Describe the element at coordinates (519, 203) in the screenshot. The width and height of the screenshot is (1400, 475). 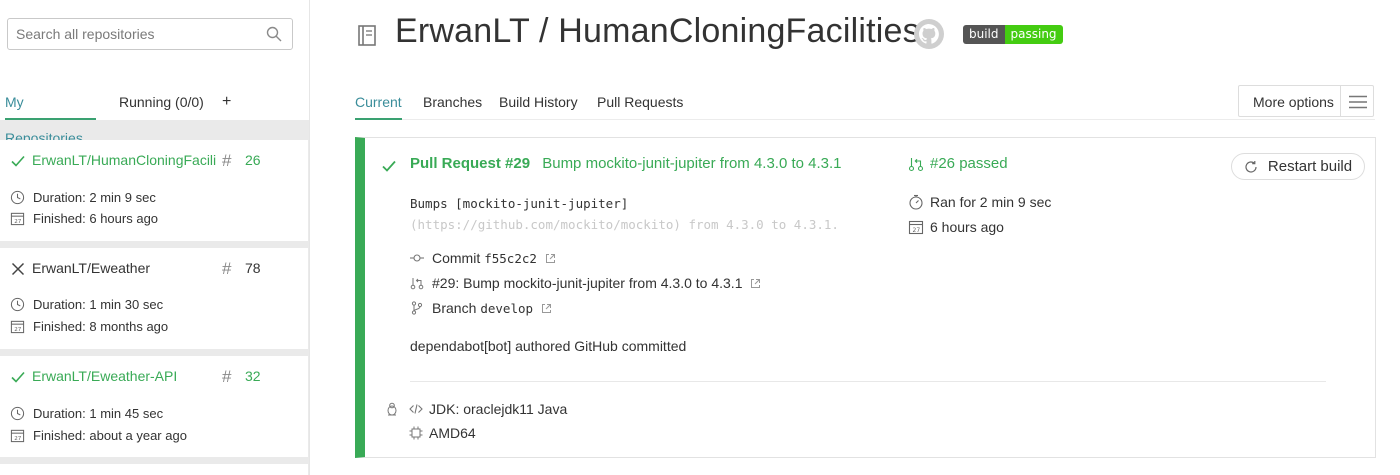
I see `commit-message-line: Bumps [mockito-junit-jupiter]` at that location.